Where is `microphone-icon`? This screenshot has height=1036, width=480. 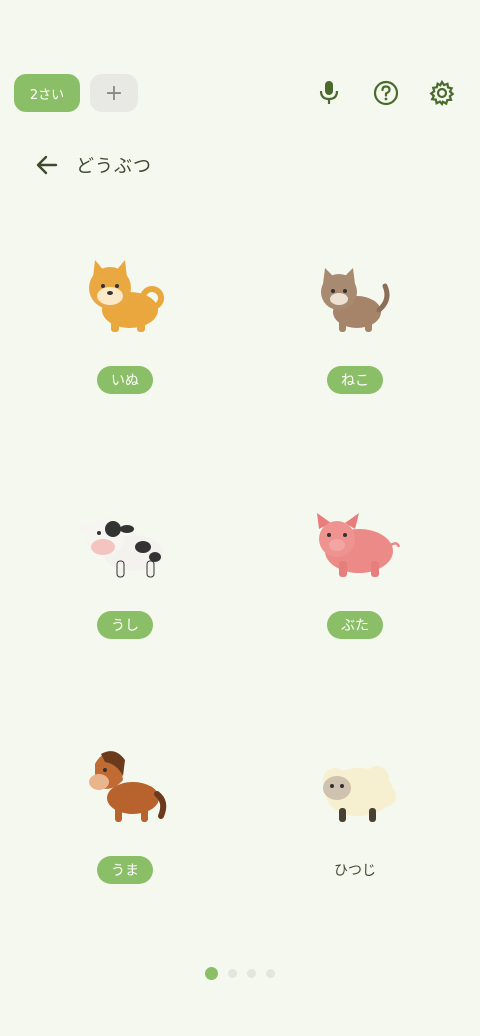 microphone-icon is located at coordinates (329, 93).